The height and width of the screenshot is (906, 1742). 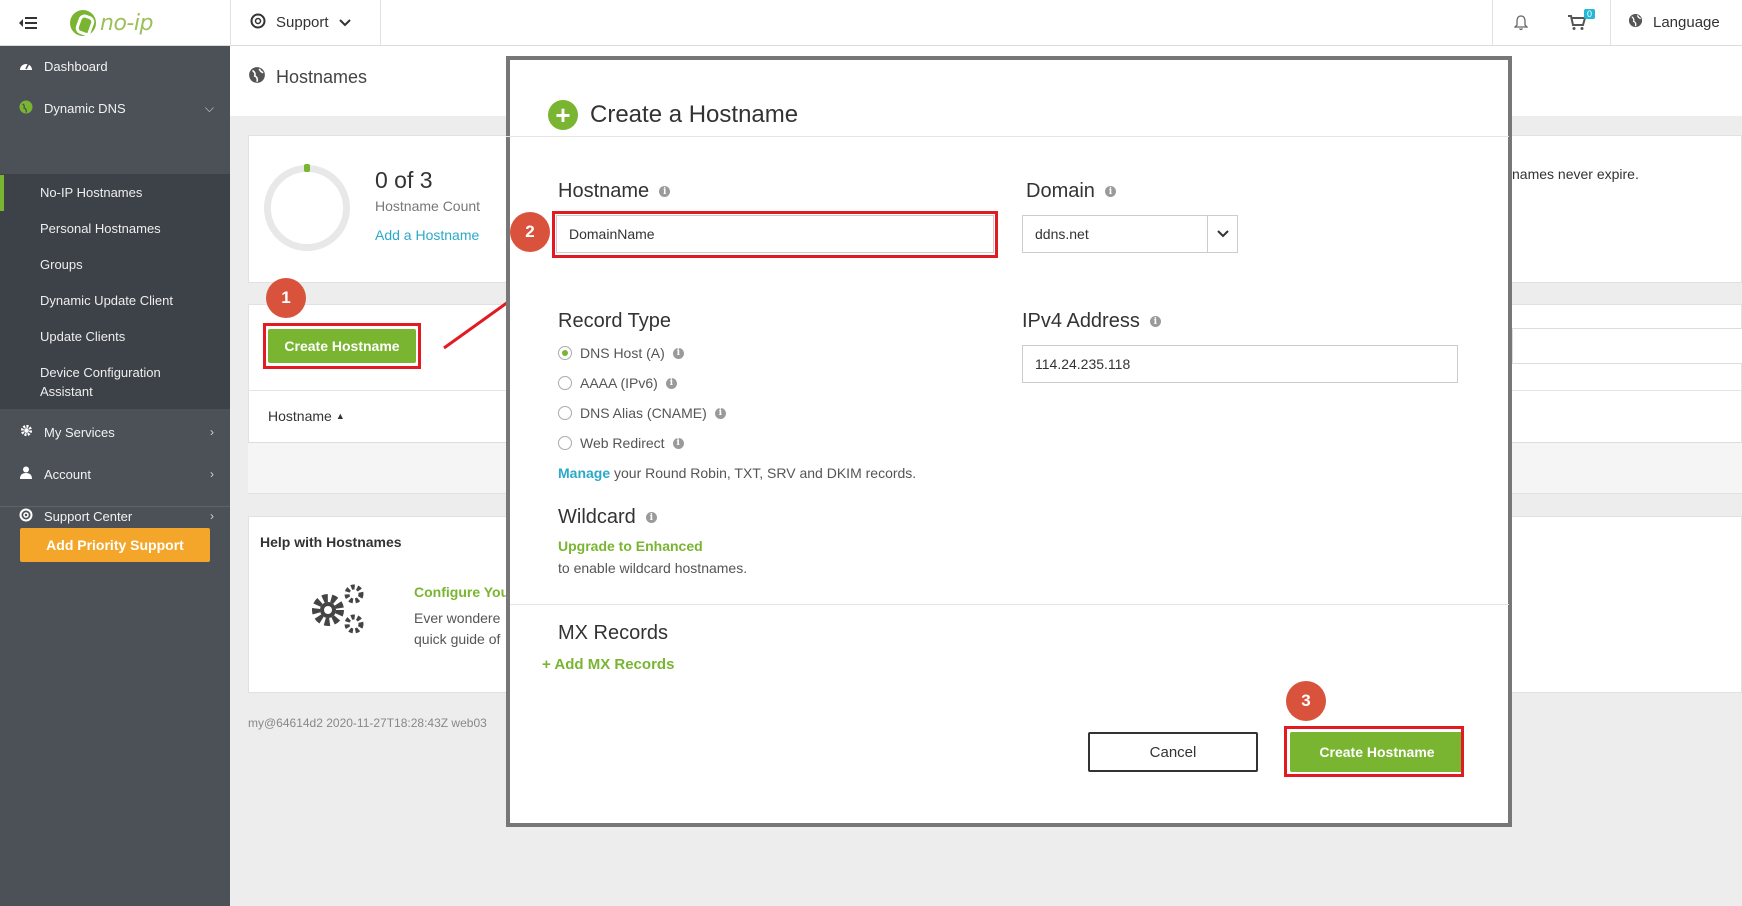 I want to click on ipv4-address-input: 114.24.235.118, so click(x=1240, y=364).